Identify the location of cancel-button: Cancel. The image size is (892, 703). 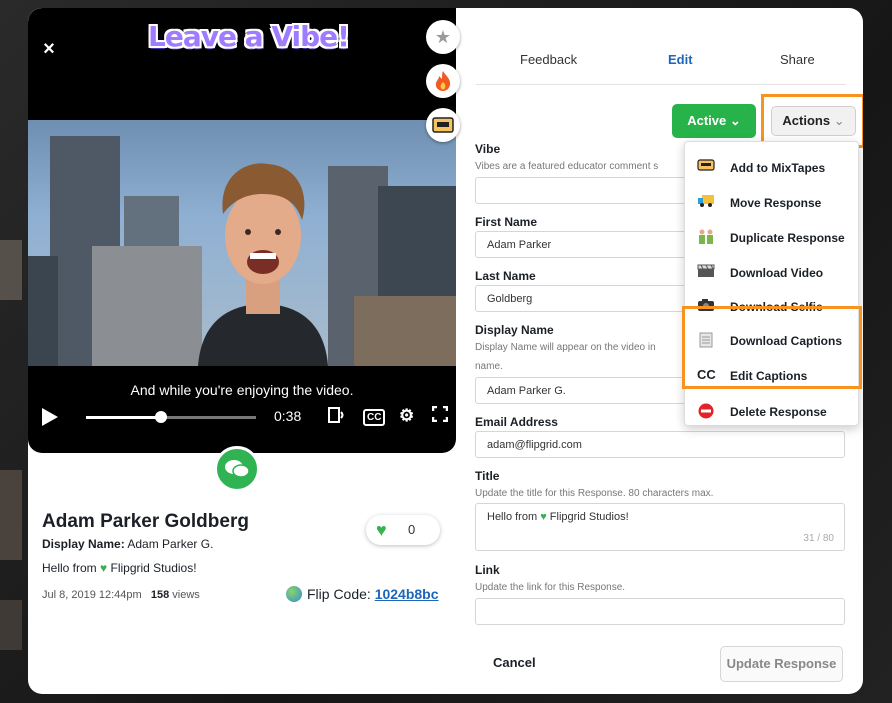
(514, 662).